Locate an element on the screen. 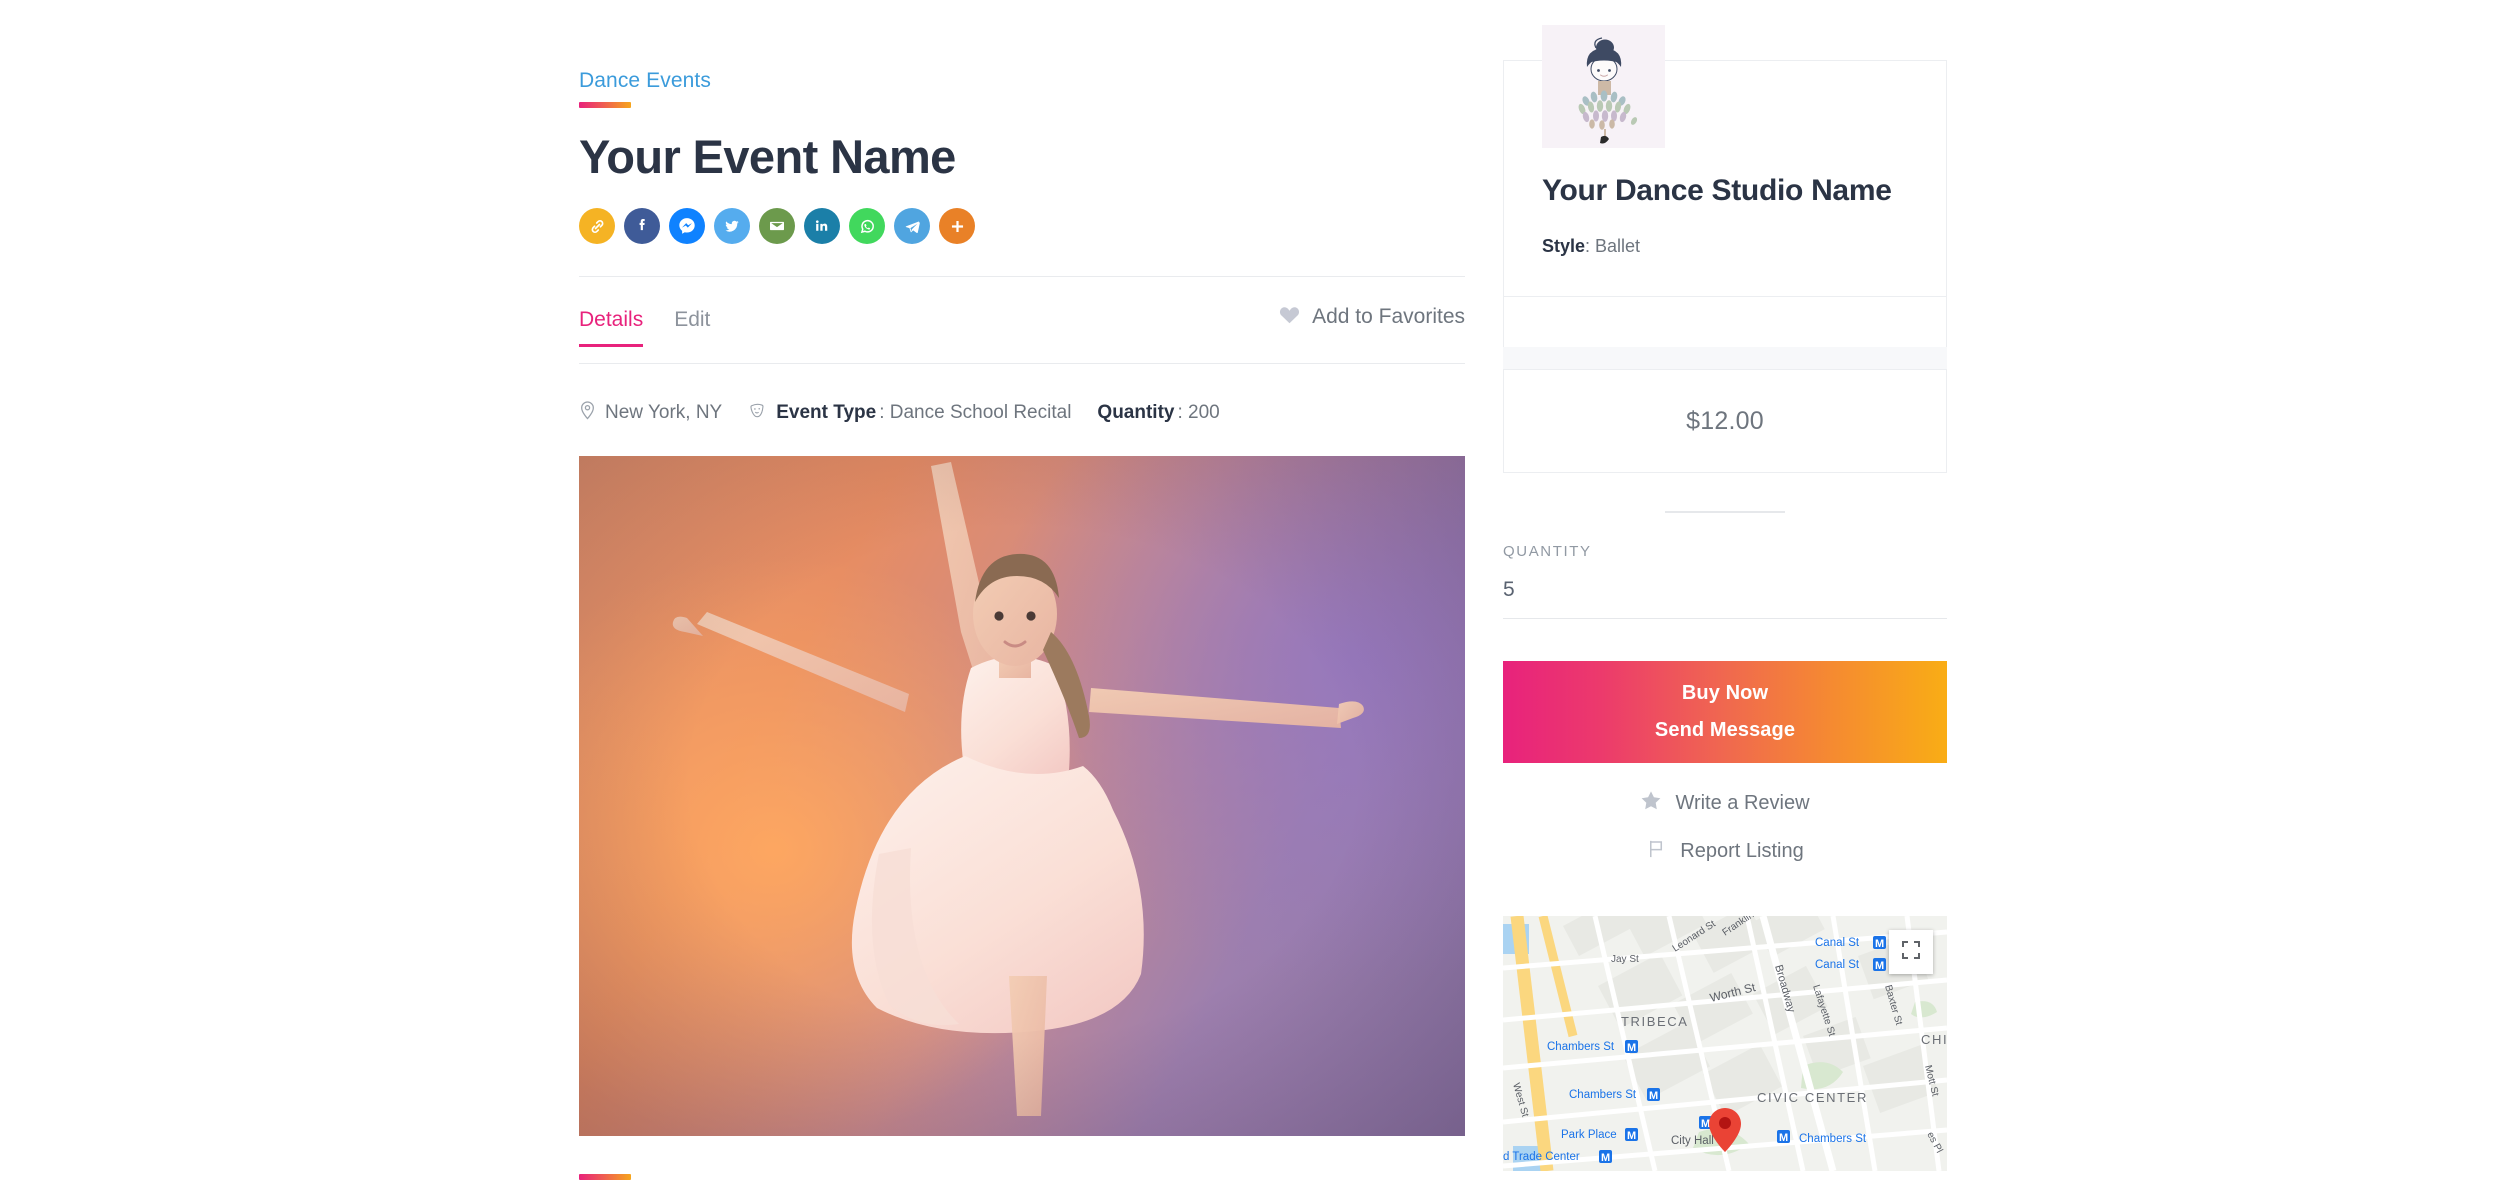 Image resolution: width=2503 pixels, height=1192 pixels. meta-event-type: Event Type : Dance School Recital is located at coordinates (909, 413).